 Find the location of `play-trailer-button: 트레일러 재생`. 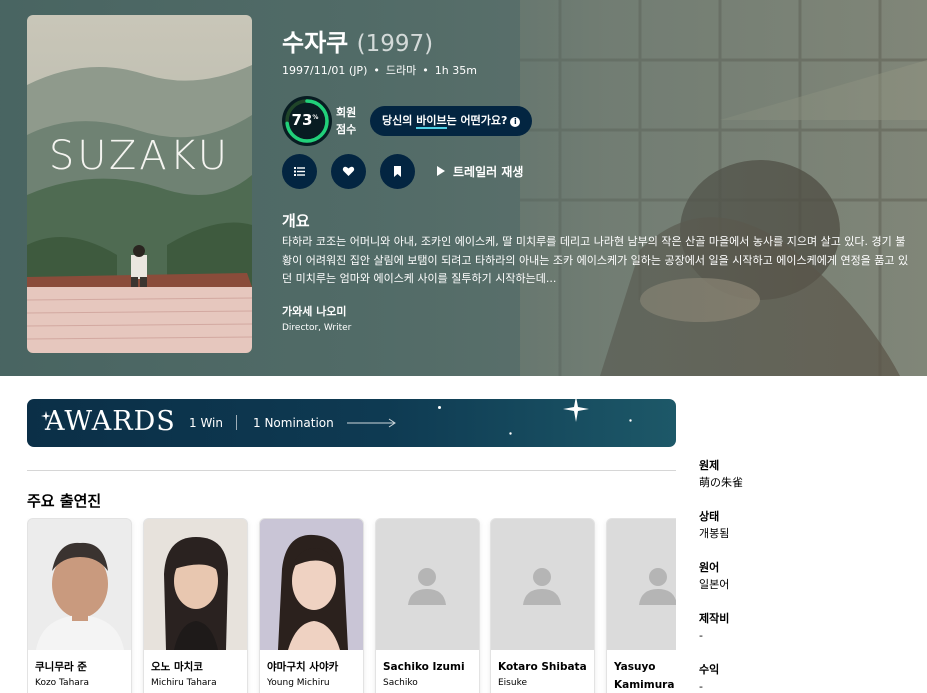

play-trailer-button: 트레일러 재생 is located at coordinates (480, 171).